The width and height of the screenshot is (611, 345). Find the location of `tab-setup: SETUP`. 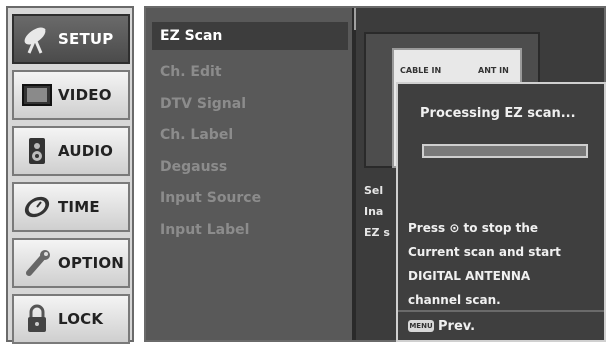

tab-setup: SETUP is located at coordinates (71, 39).